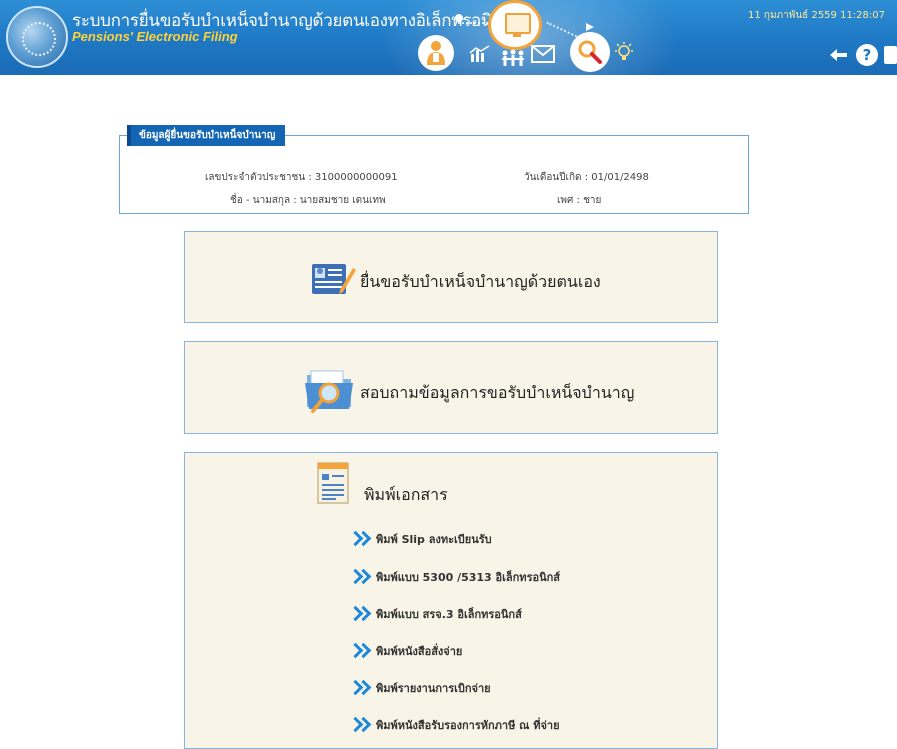 This screenshot has width=897, height=749. Describe the element at coordinates (480, 54) in the screenshot. I see `chart-icon` at that location.